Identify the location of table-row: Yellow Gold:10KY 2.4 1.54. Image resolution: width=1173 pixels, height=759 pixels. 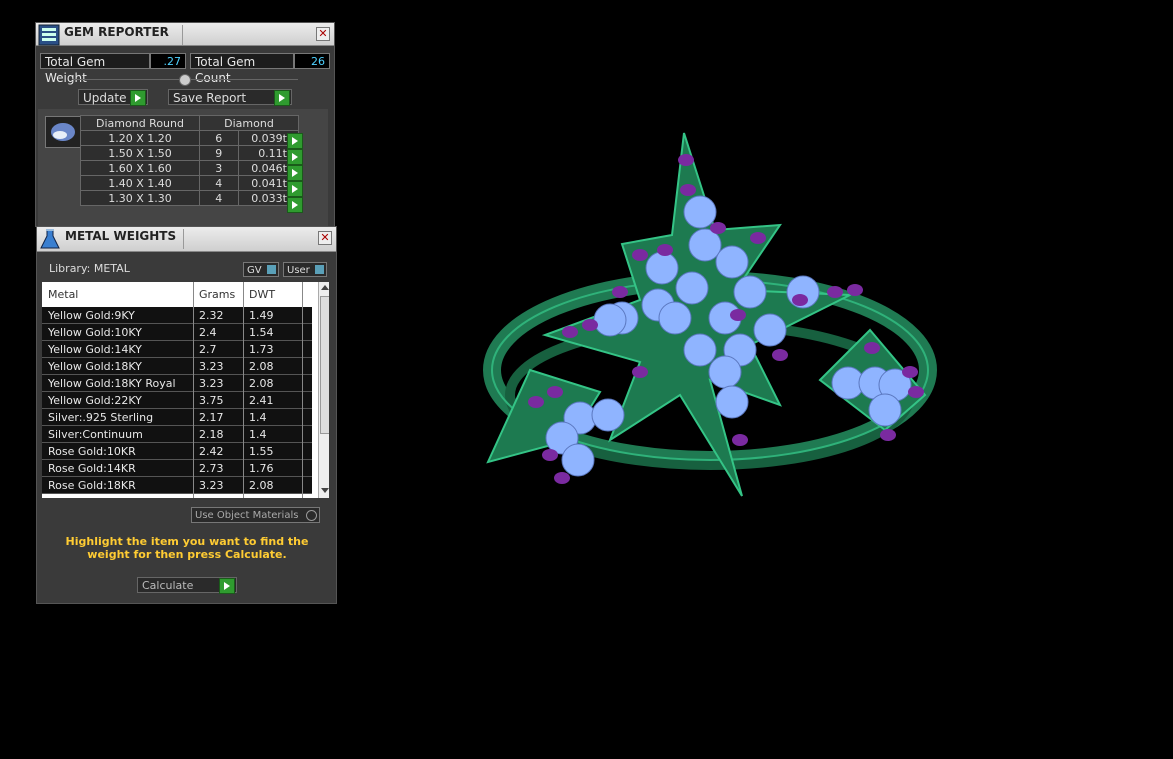
(177, 332).